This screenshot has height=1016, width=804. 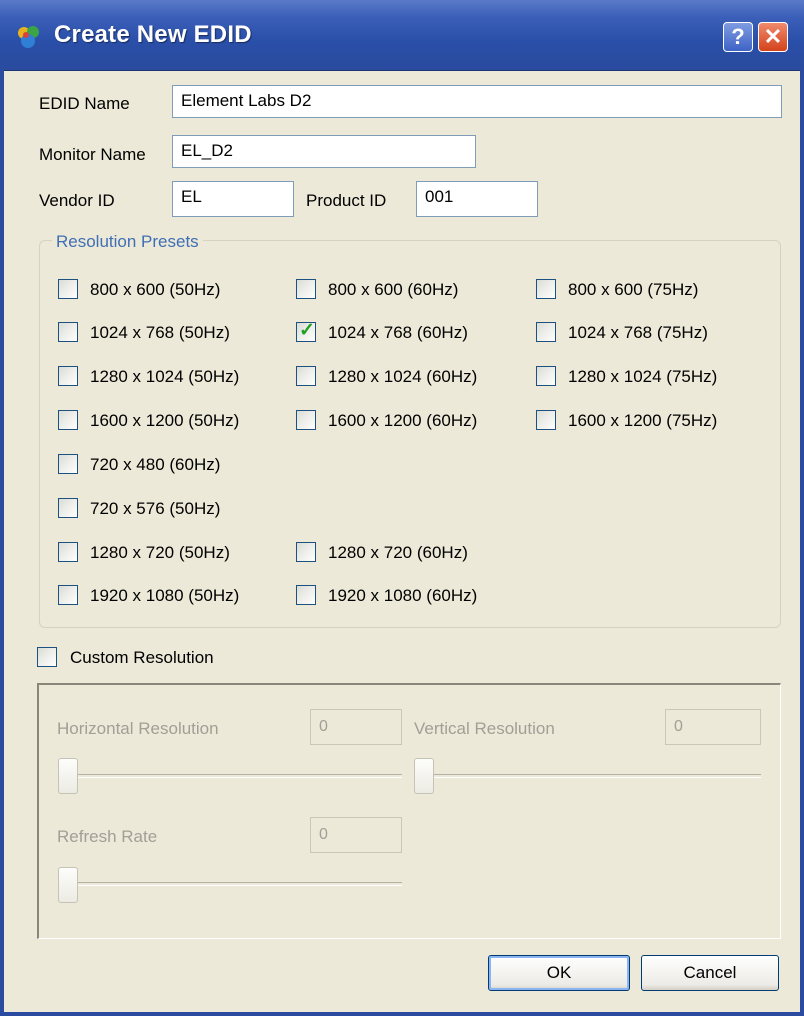 I want to click on preset-label: 1920 x 1080 (60Hz), so click(x=402, y=596).